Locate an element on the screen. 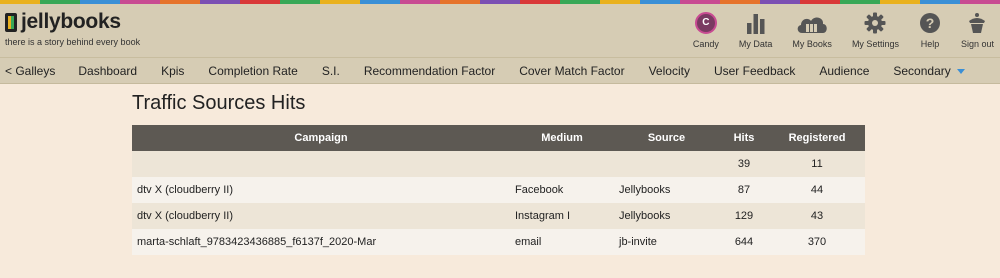 The width and height of the screenshot is (1000, 278). col-registered: Registered is located at coordinates (817, 138).